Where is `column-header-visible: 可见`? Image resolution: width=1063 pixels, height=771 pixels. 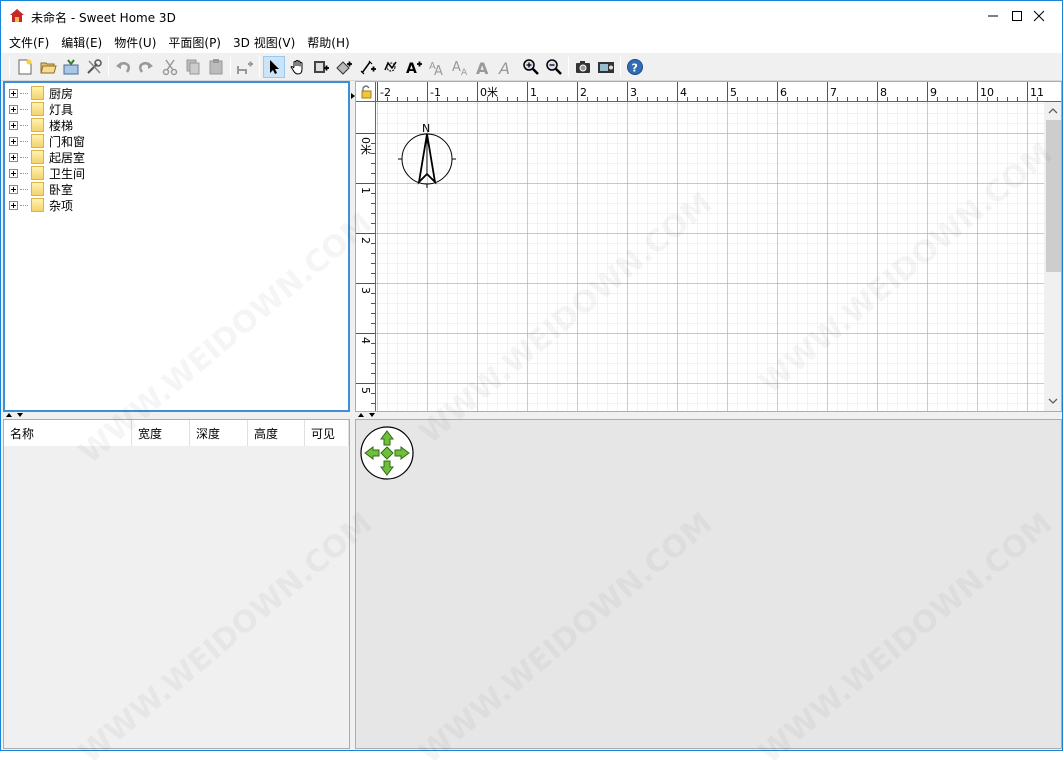 column-header-visible: 可见 is located at coordinates (327, 433).